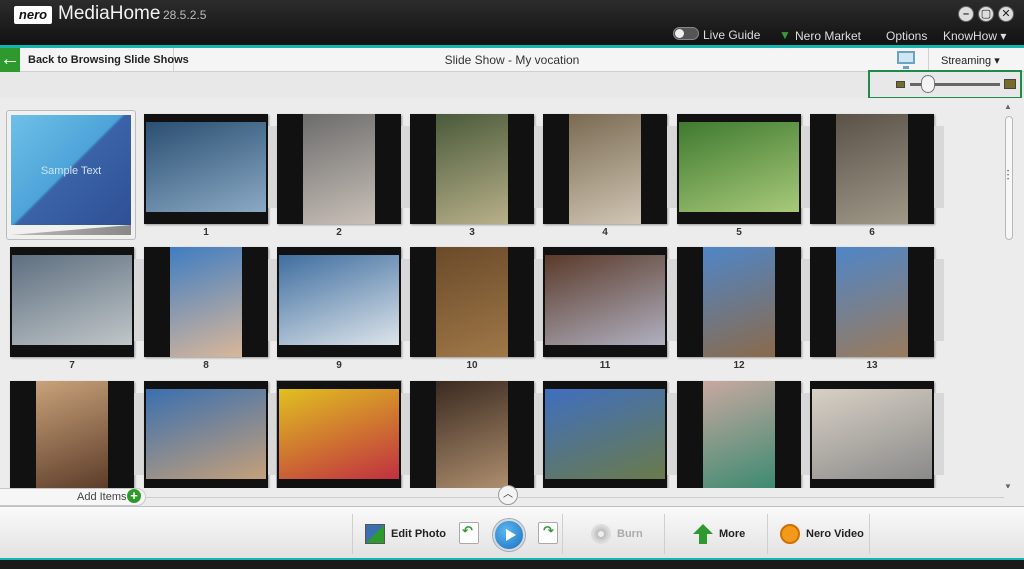  I want to click on sample-text: Sample Text, so click(71, 171).